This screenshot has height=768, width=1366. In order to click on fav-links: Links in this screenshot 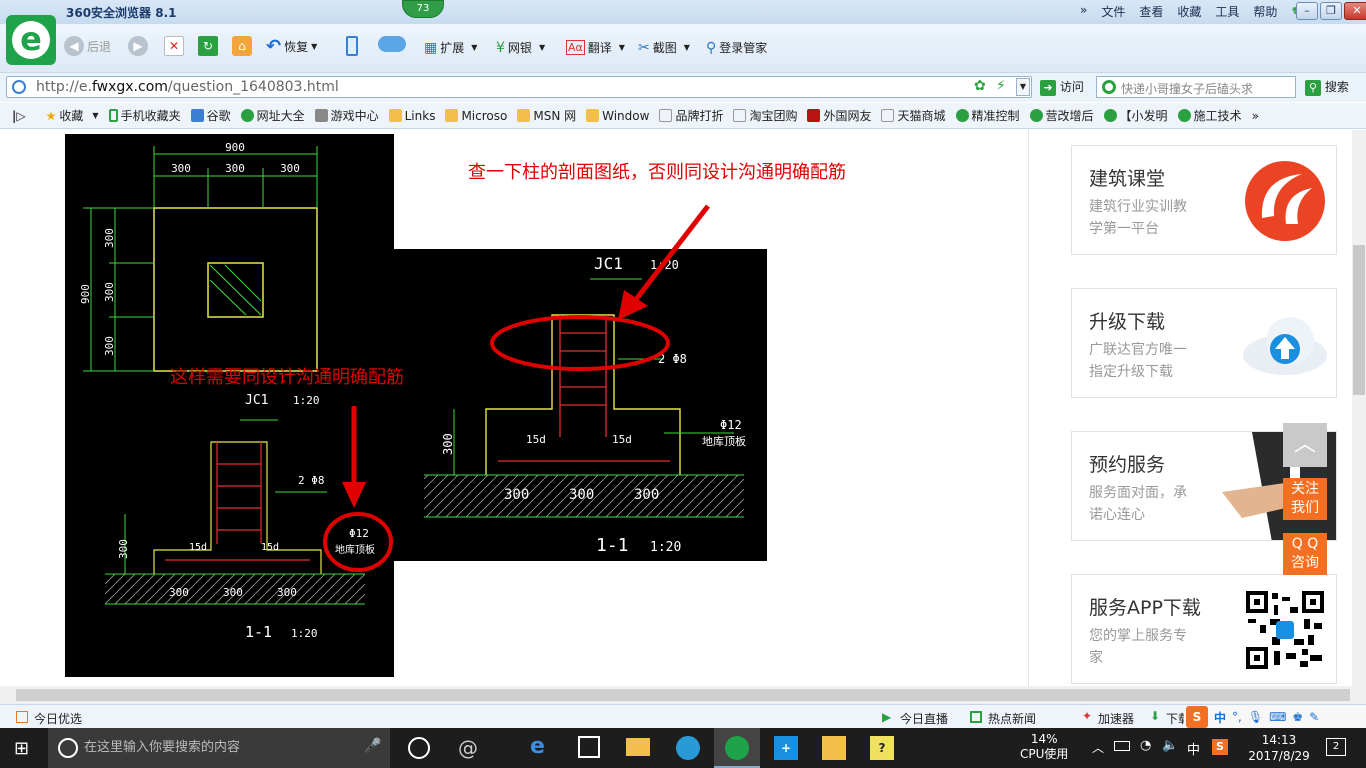, I will do `click(411, 116)`.